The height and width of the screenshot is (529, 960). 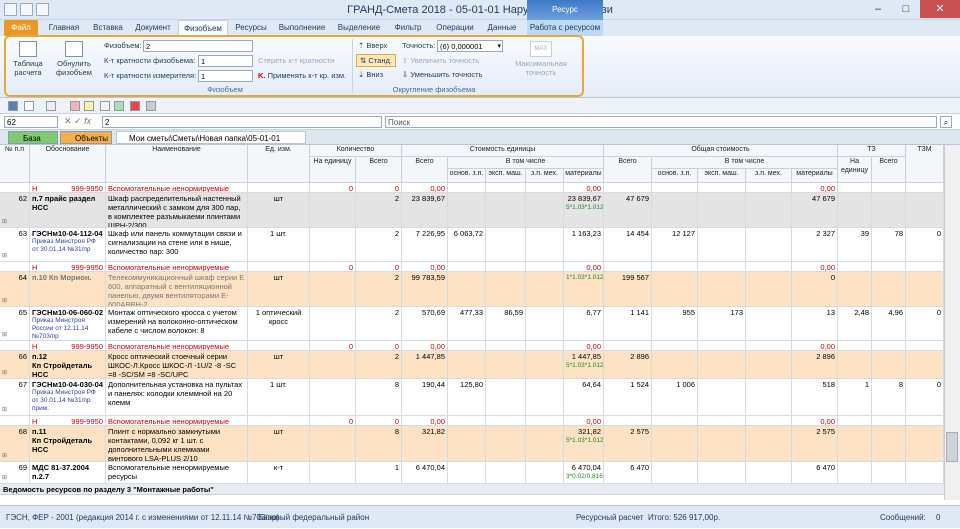 I want to click on cell-tztot: 4,96, so click(x=889, y=323).